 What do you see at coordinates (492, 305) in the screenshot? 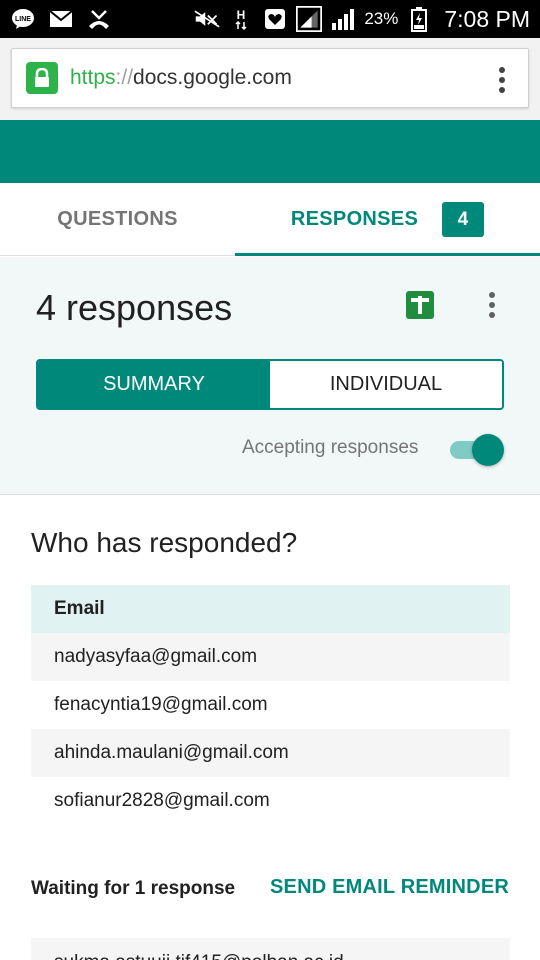
I see `more-options-icon` at bounding box center [492, 305].